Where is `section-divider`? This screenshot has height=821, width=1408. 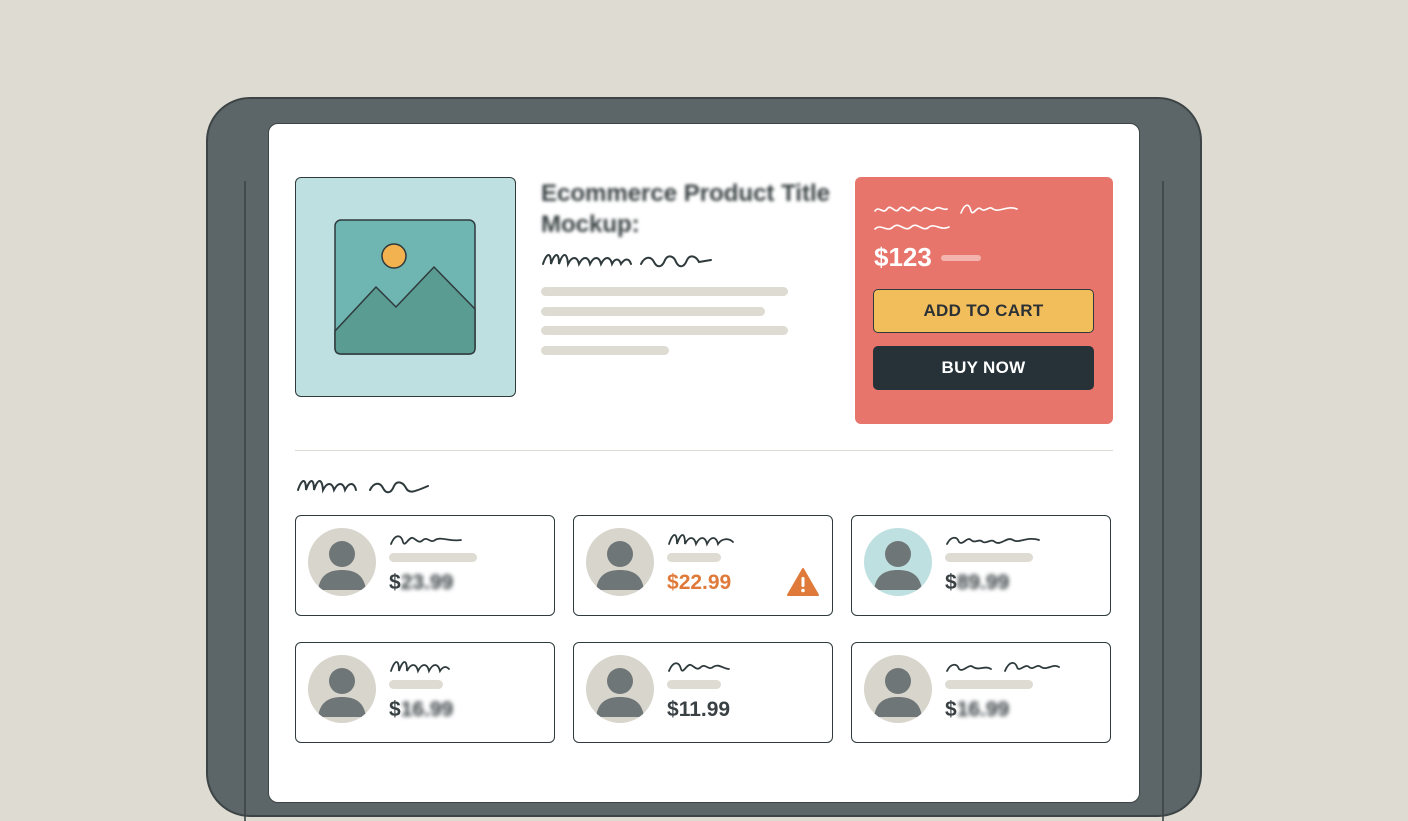 section-divider is located at coordinates (704, 450).